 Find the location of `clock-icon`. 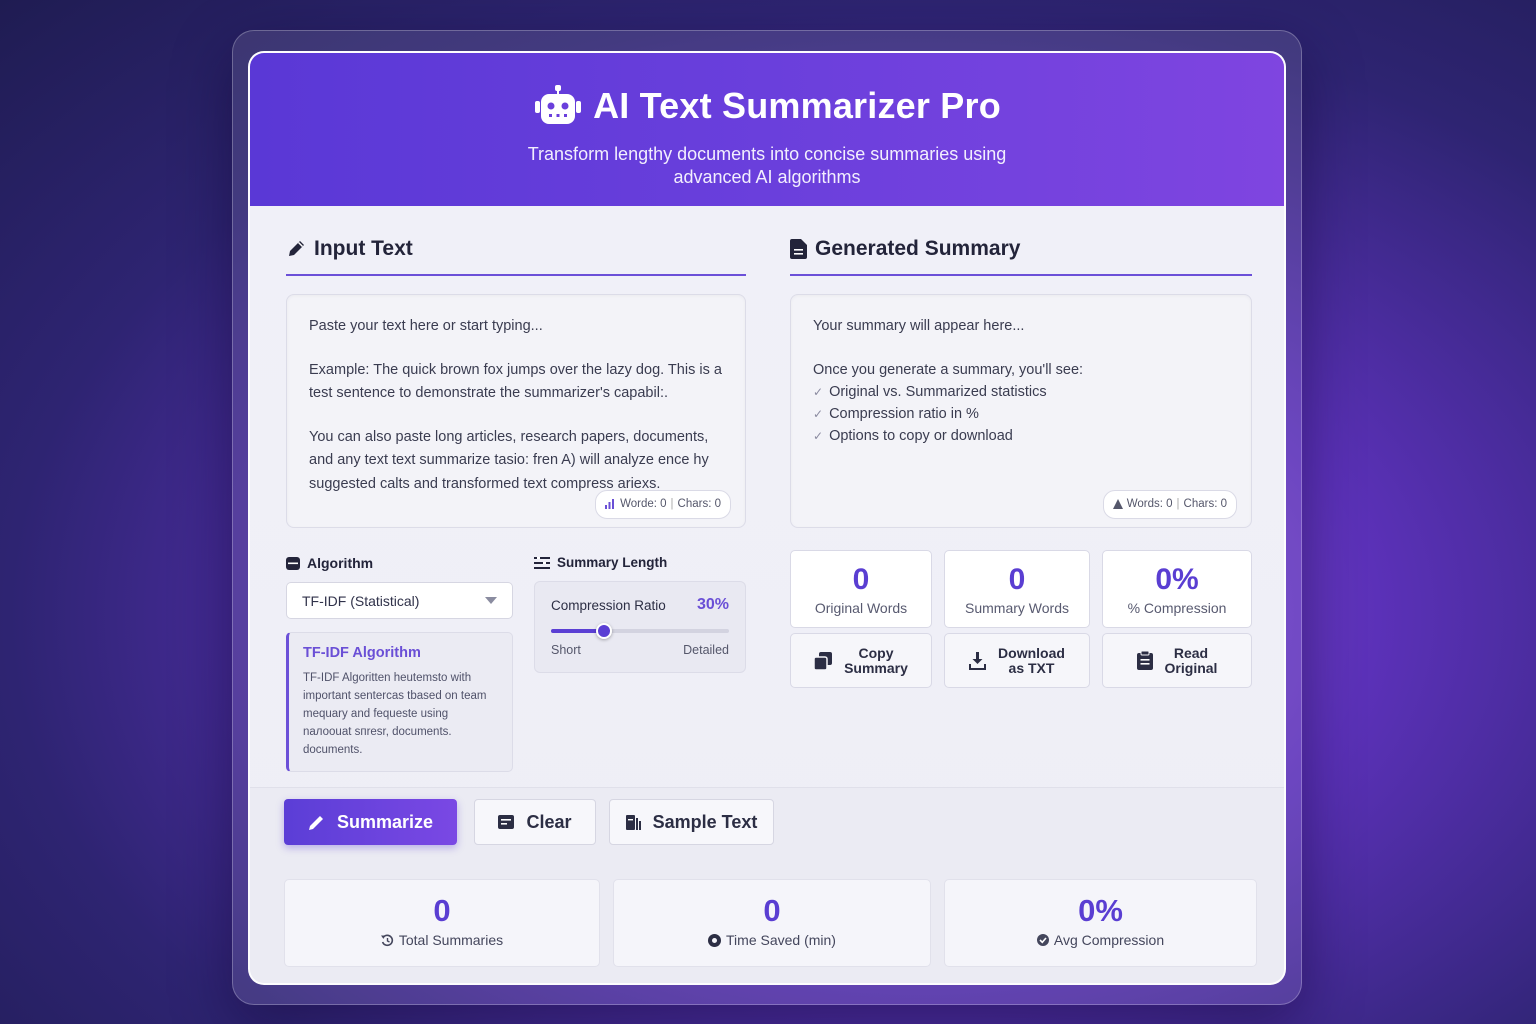

clock-icon is located at coordinates (715, 940).